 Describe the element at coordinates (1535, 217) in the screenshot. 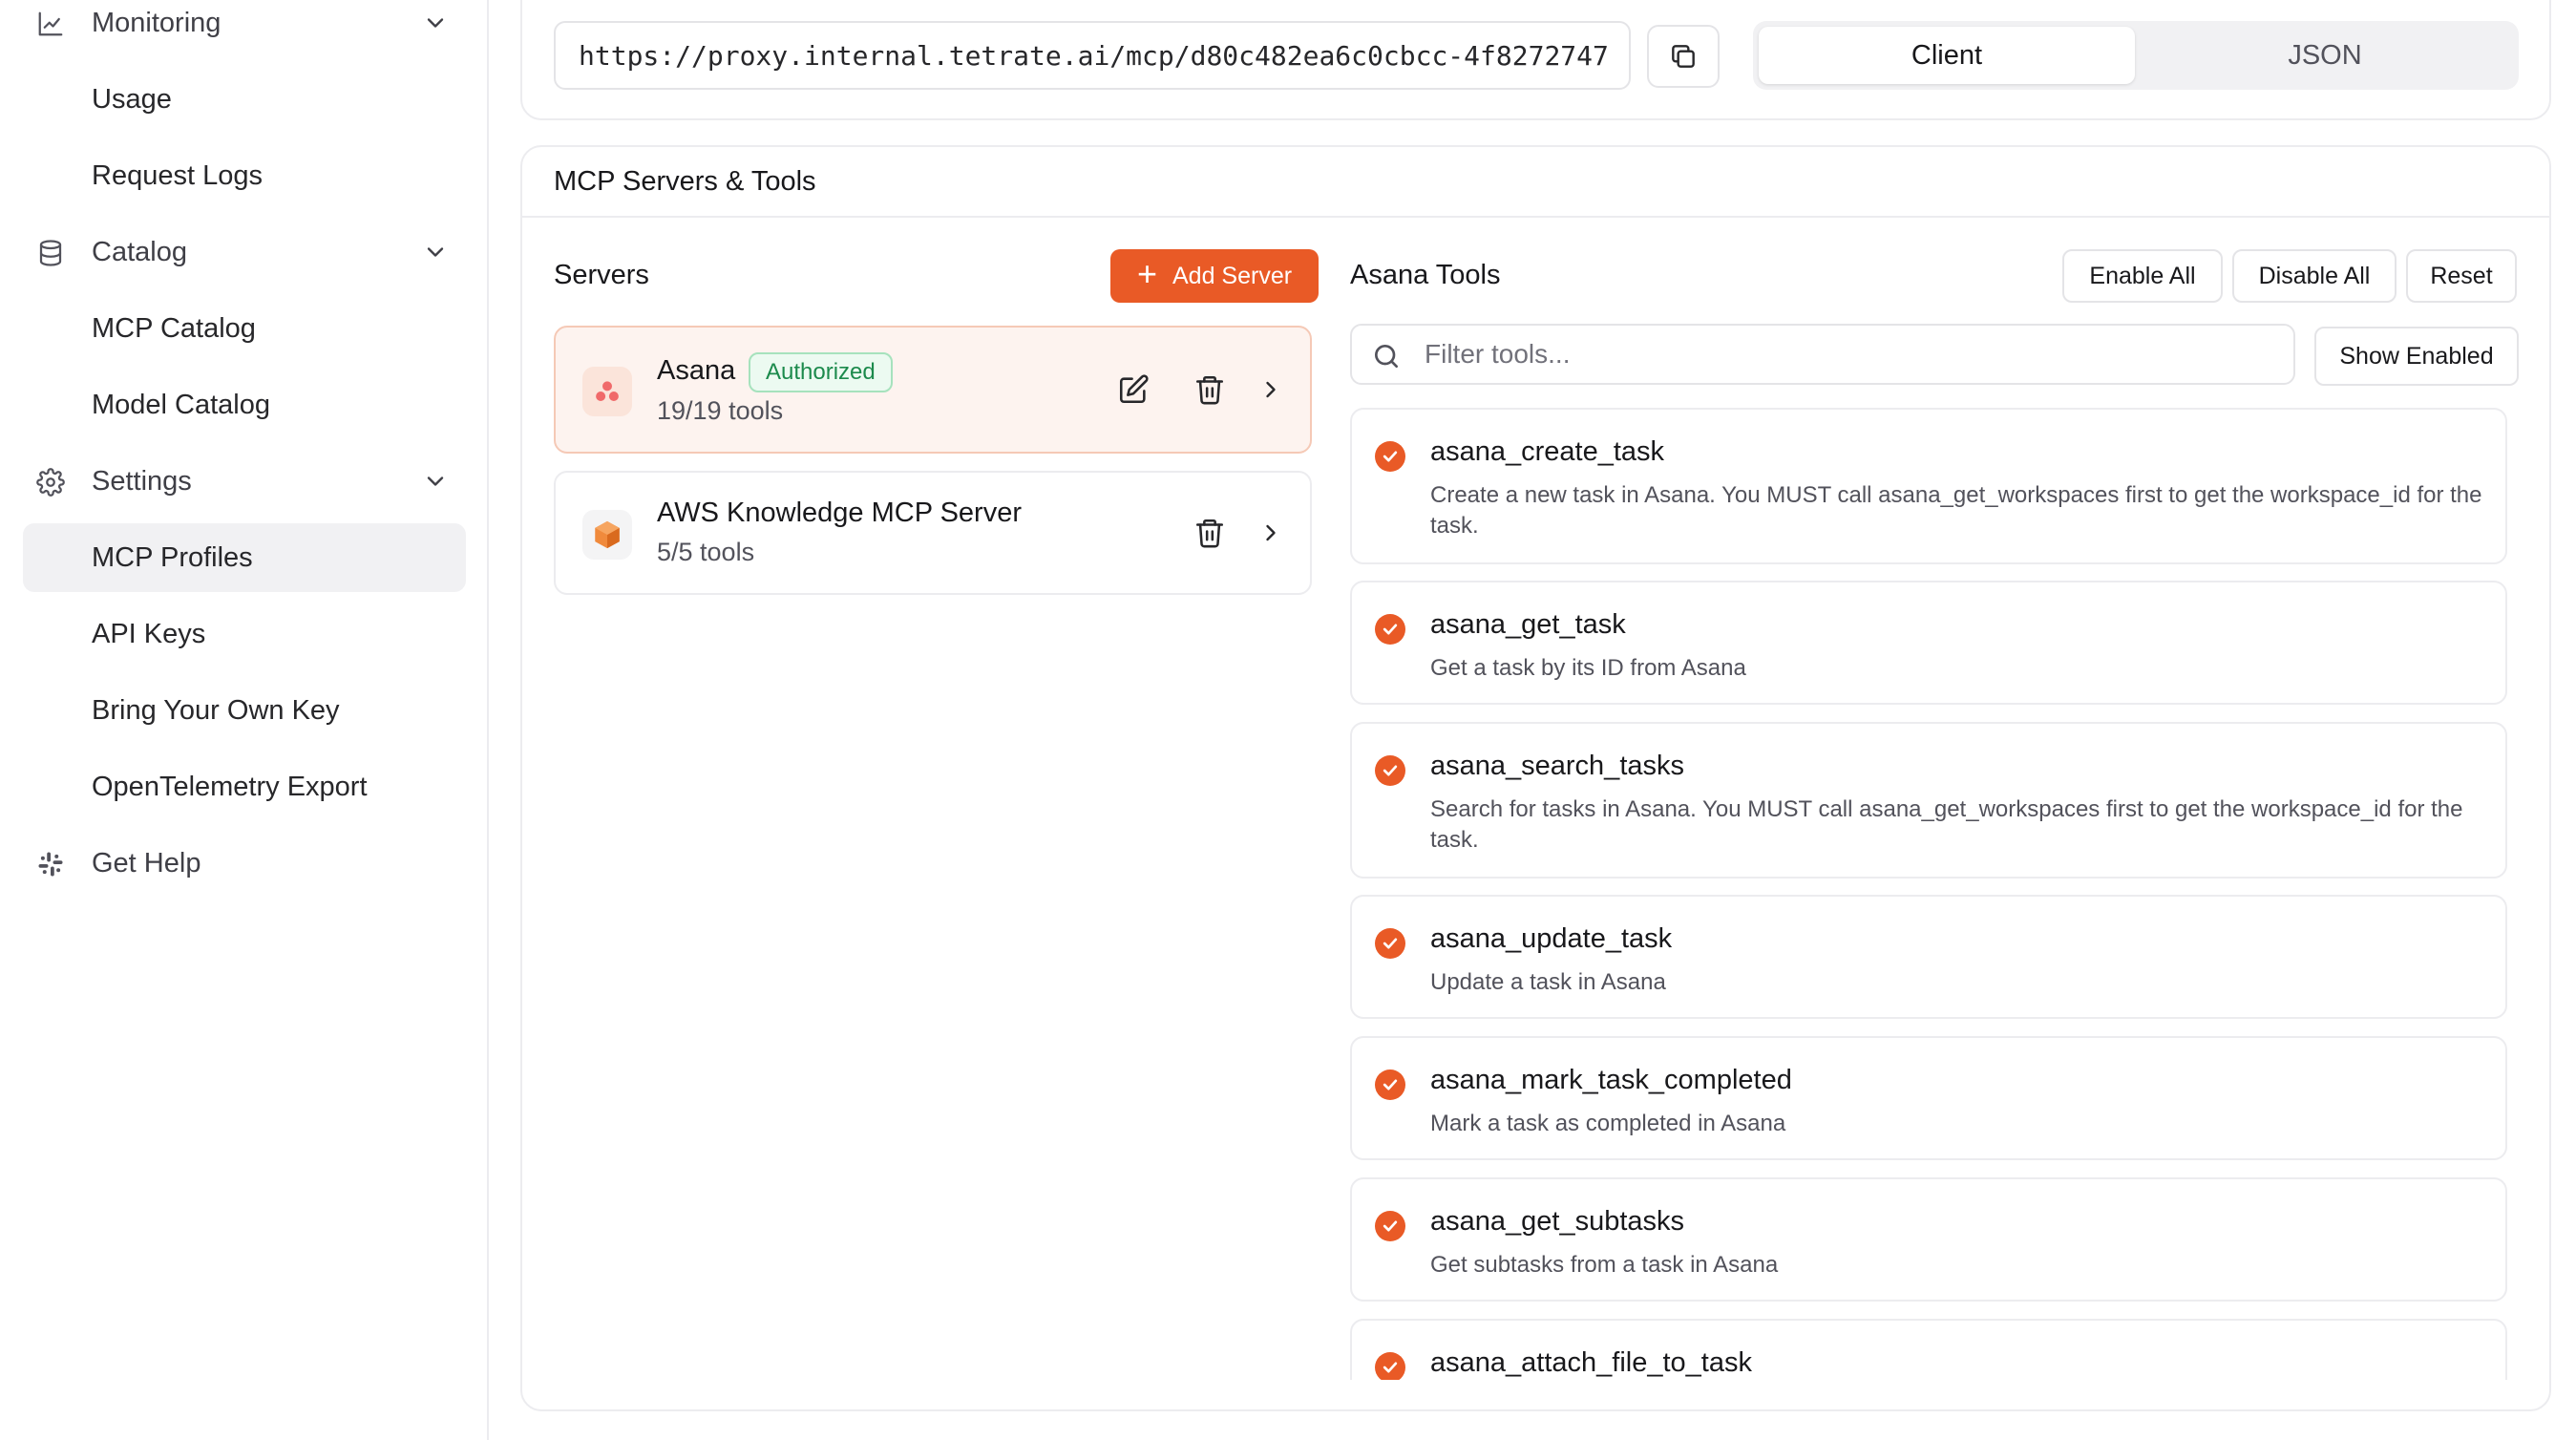

I see `section-divider` at that location.